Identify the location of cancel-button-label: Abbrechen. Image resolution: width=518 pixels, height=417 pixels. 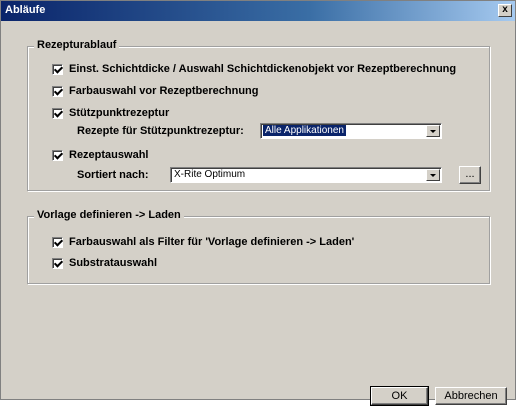
(471, 396).